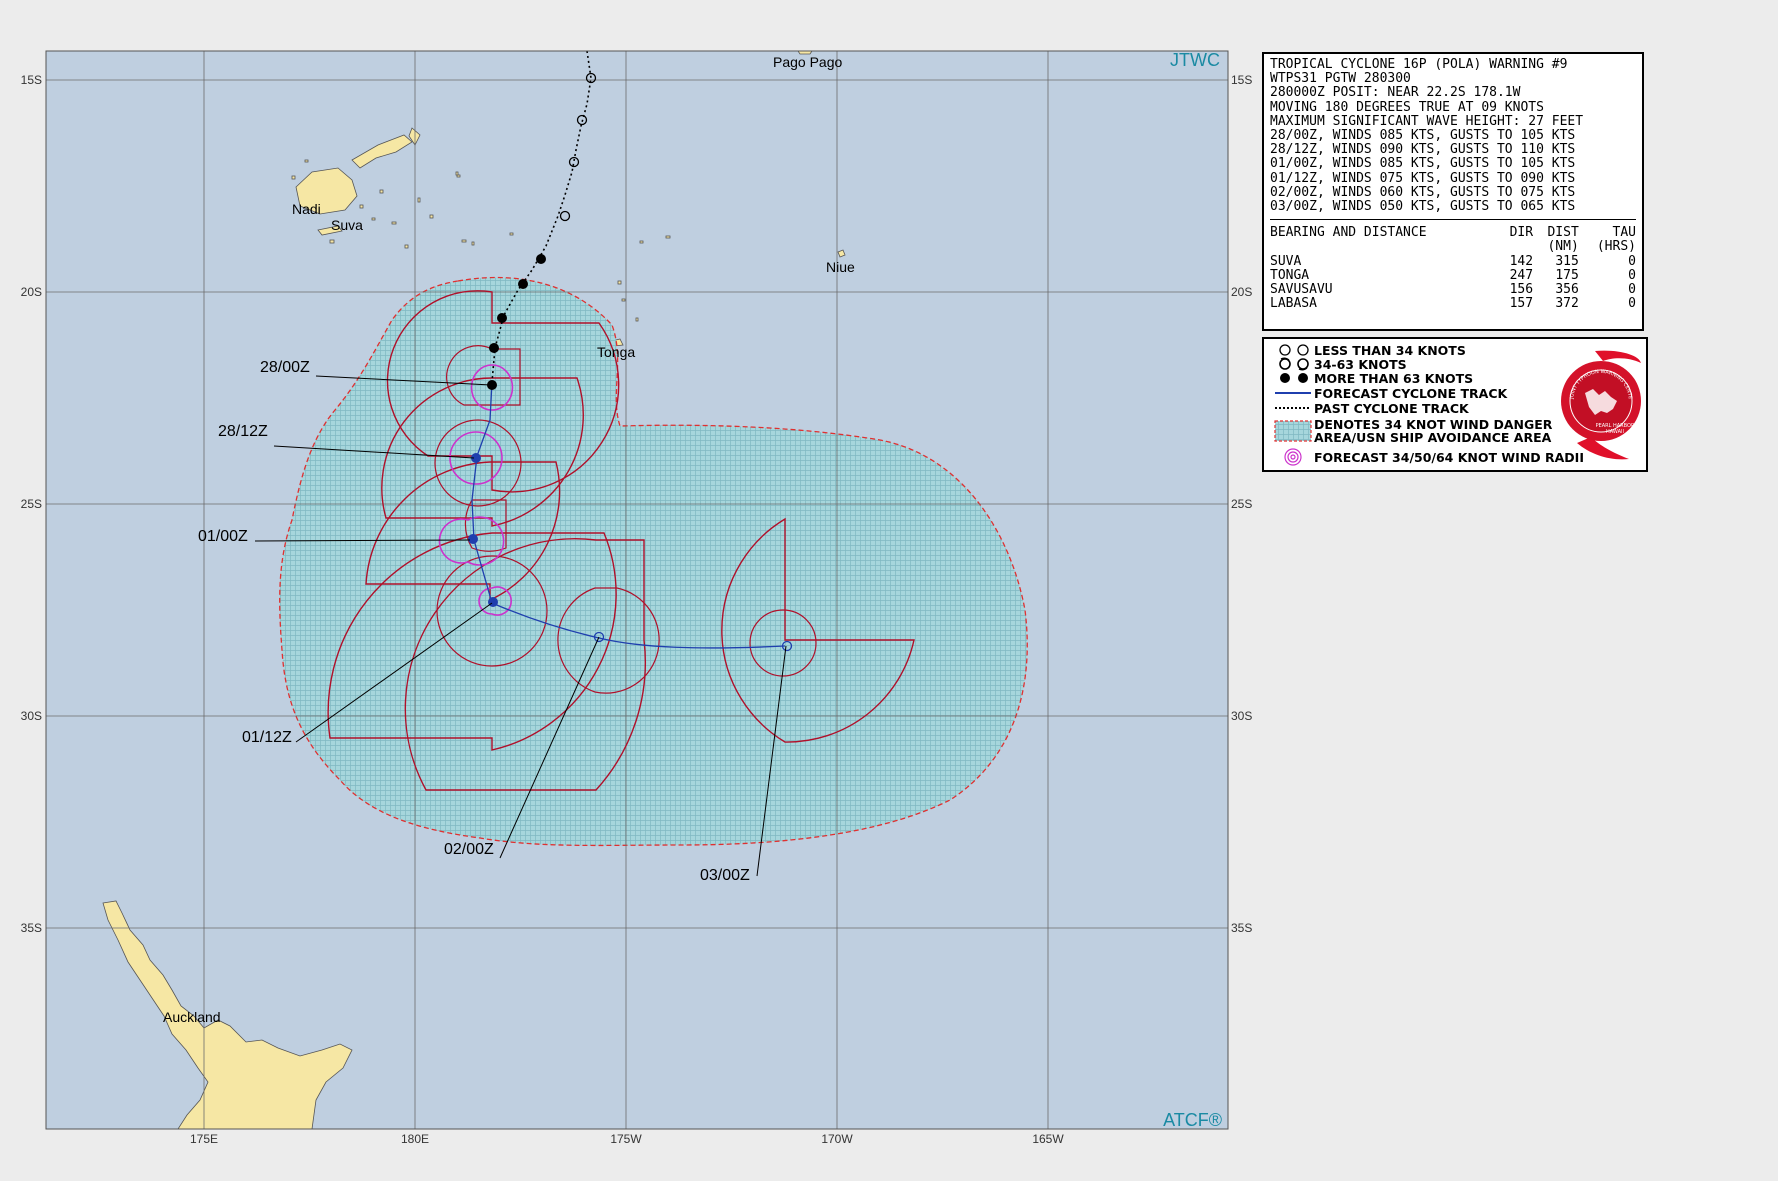  I want to click on station-name: SAVUSAVU, so click(1301, 290).